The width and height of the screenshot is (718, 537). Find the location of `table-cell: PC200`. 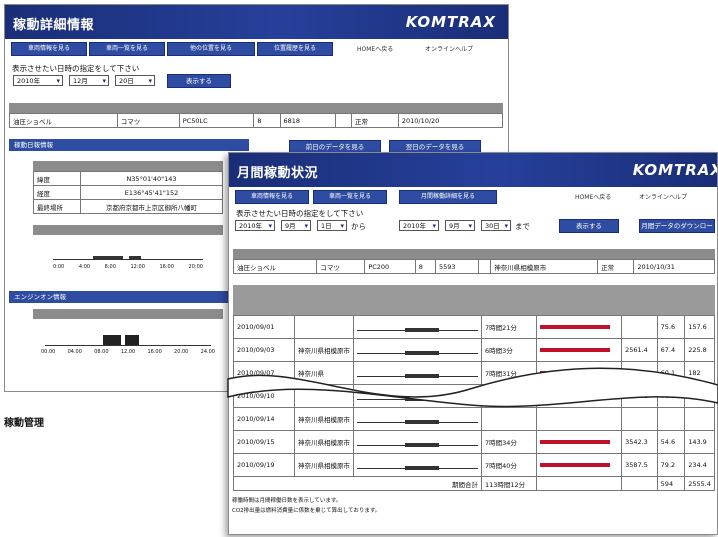

table-cell: PC200 is located at coordinates (390, 266).